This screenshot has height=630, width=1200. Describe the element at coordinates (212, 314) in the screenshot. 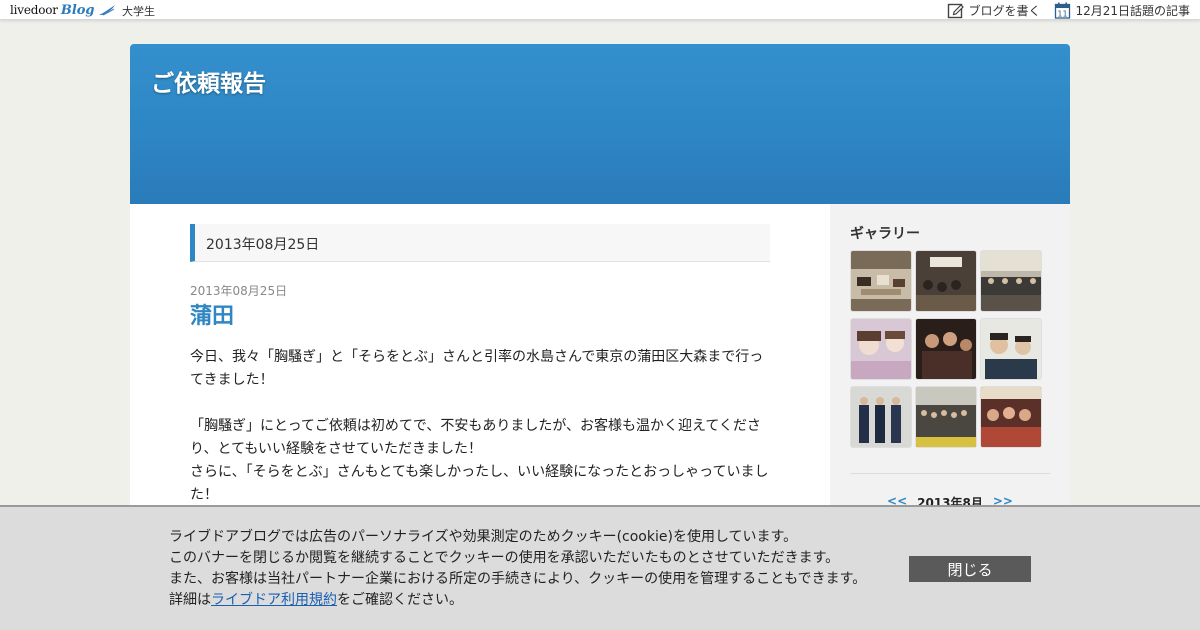

I see `article-title: 蒲田` at that location.